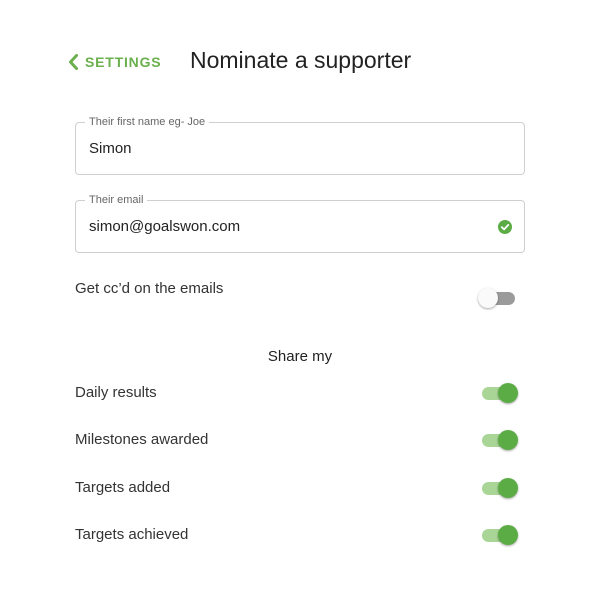 The height and width of the screenshot is (600, 600). Describe the element at coordinates (499, 298) in the screenshot. I see `cc-emails-toggle` at that location.